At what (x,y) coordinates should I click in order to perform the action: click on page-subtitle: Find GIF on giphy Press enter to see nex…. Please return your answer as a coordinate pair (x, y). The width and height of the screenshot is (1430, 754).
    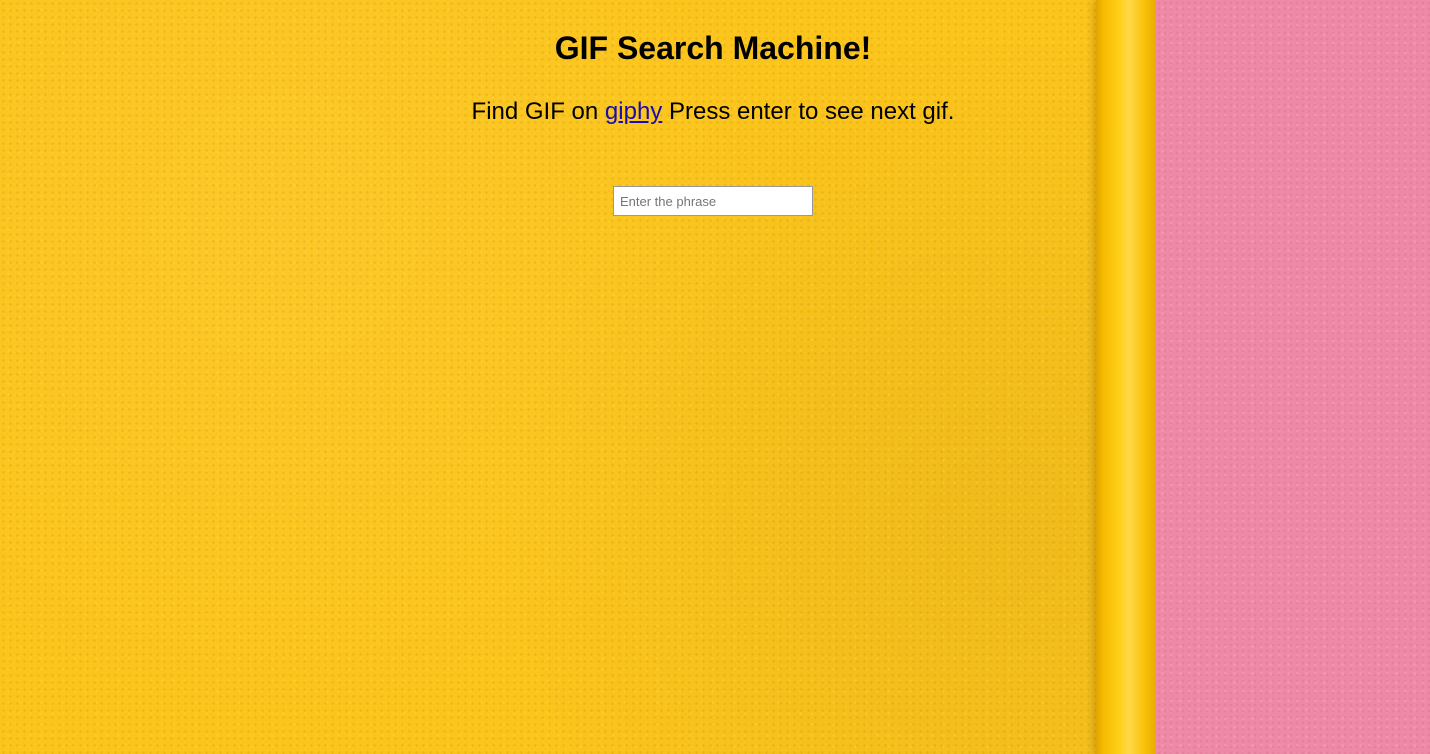
    Looking at the image, I should click on (713, 112).